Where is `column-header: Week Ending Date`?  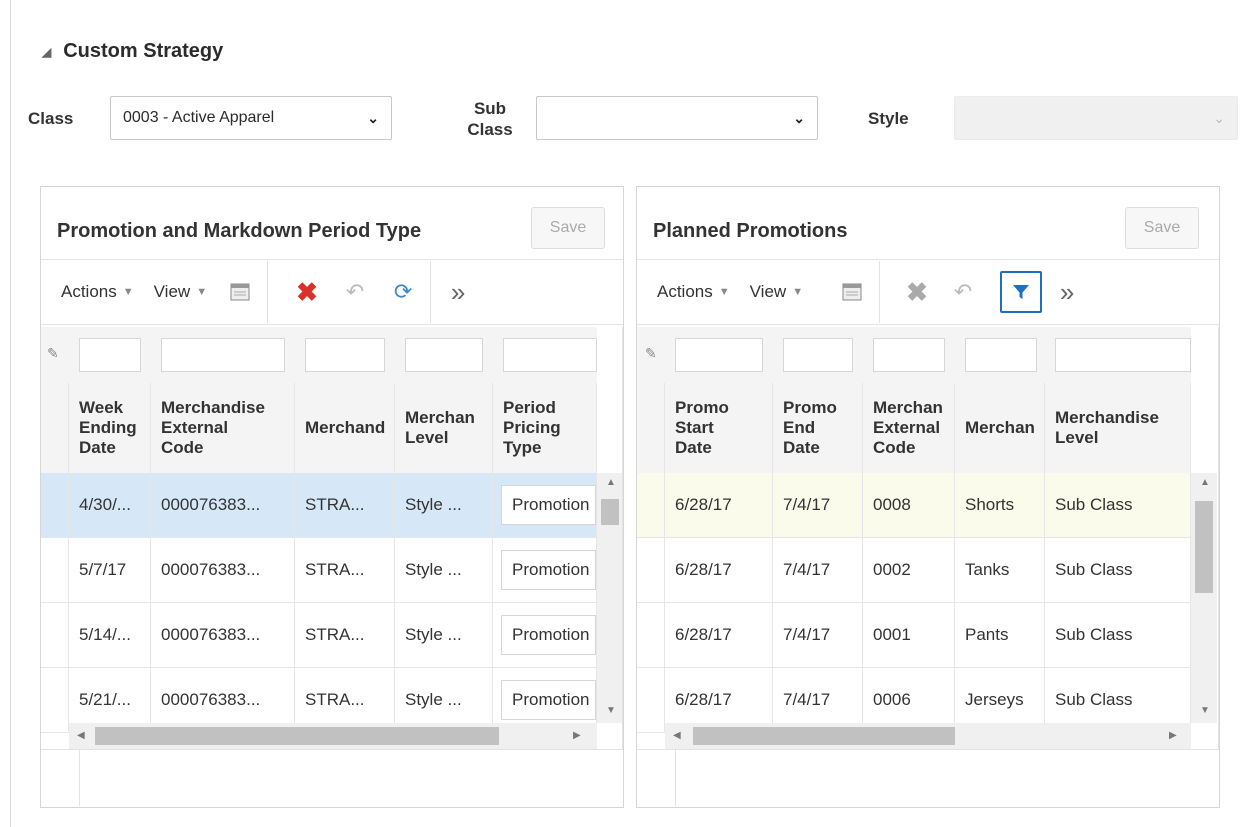 column-header: Week Ending Date is located at coordinates (110, 428).